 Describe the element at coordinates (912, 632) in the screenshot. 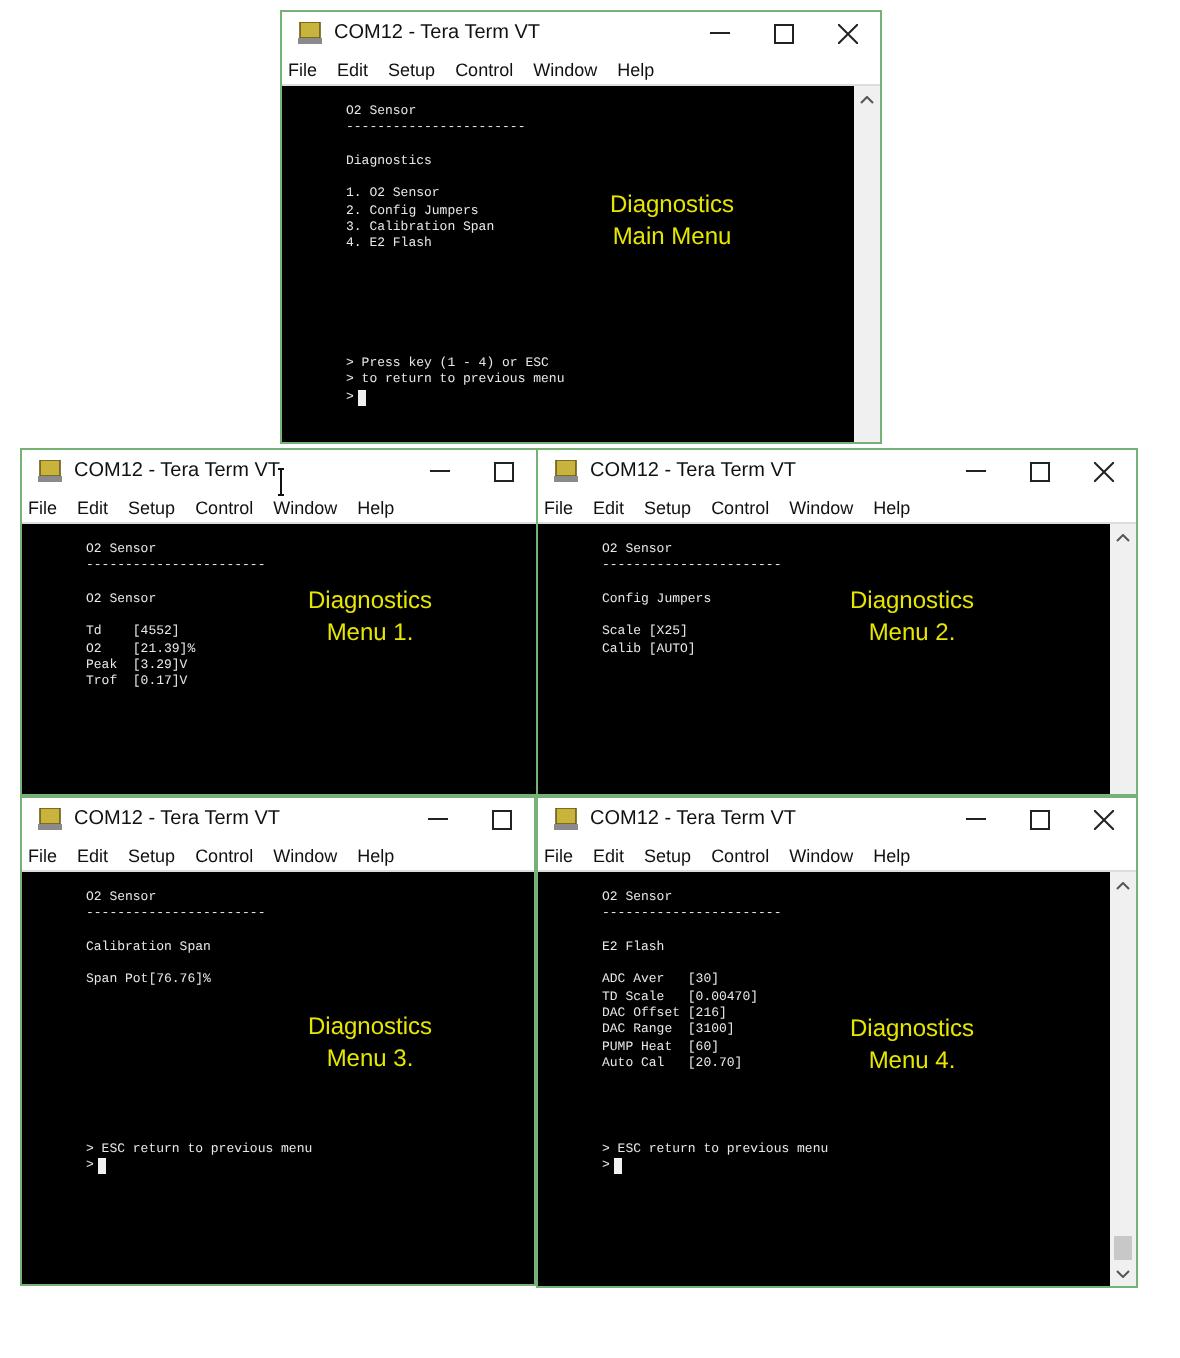

I see `annotation-label: Menu 2.` at that location.